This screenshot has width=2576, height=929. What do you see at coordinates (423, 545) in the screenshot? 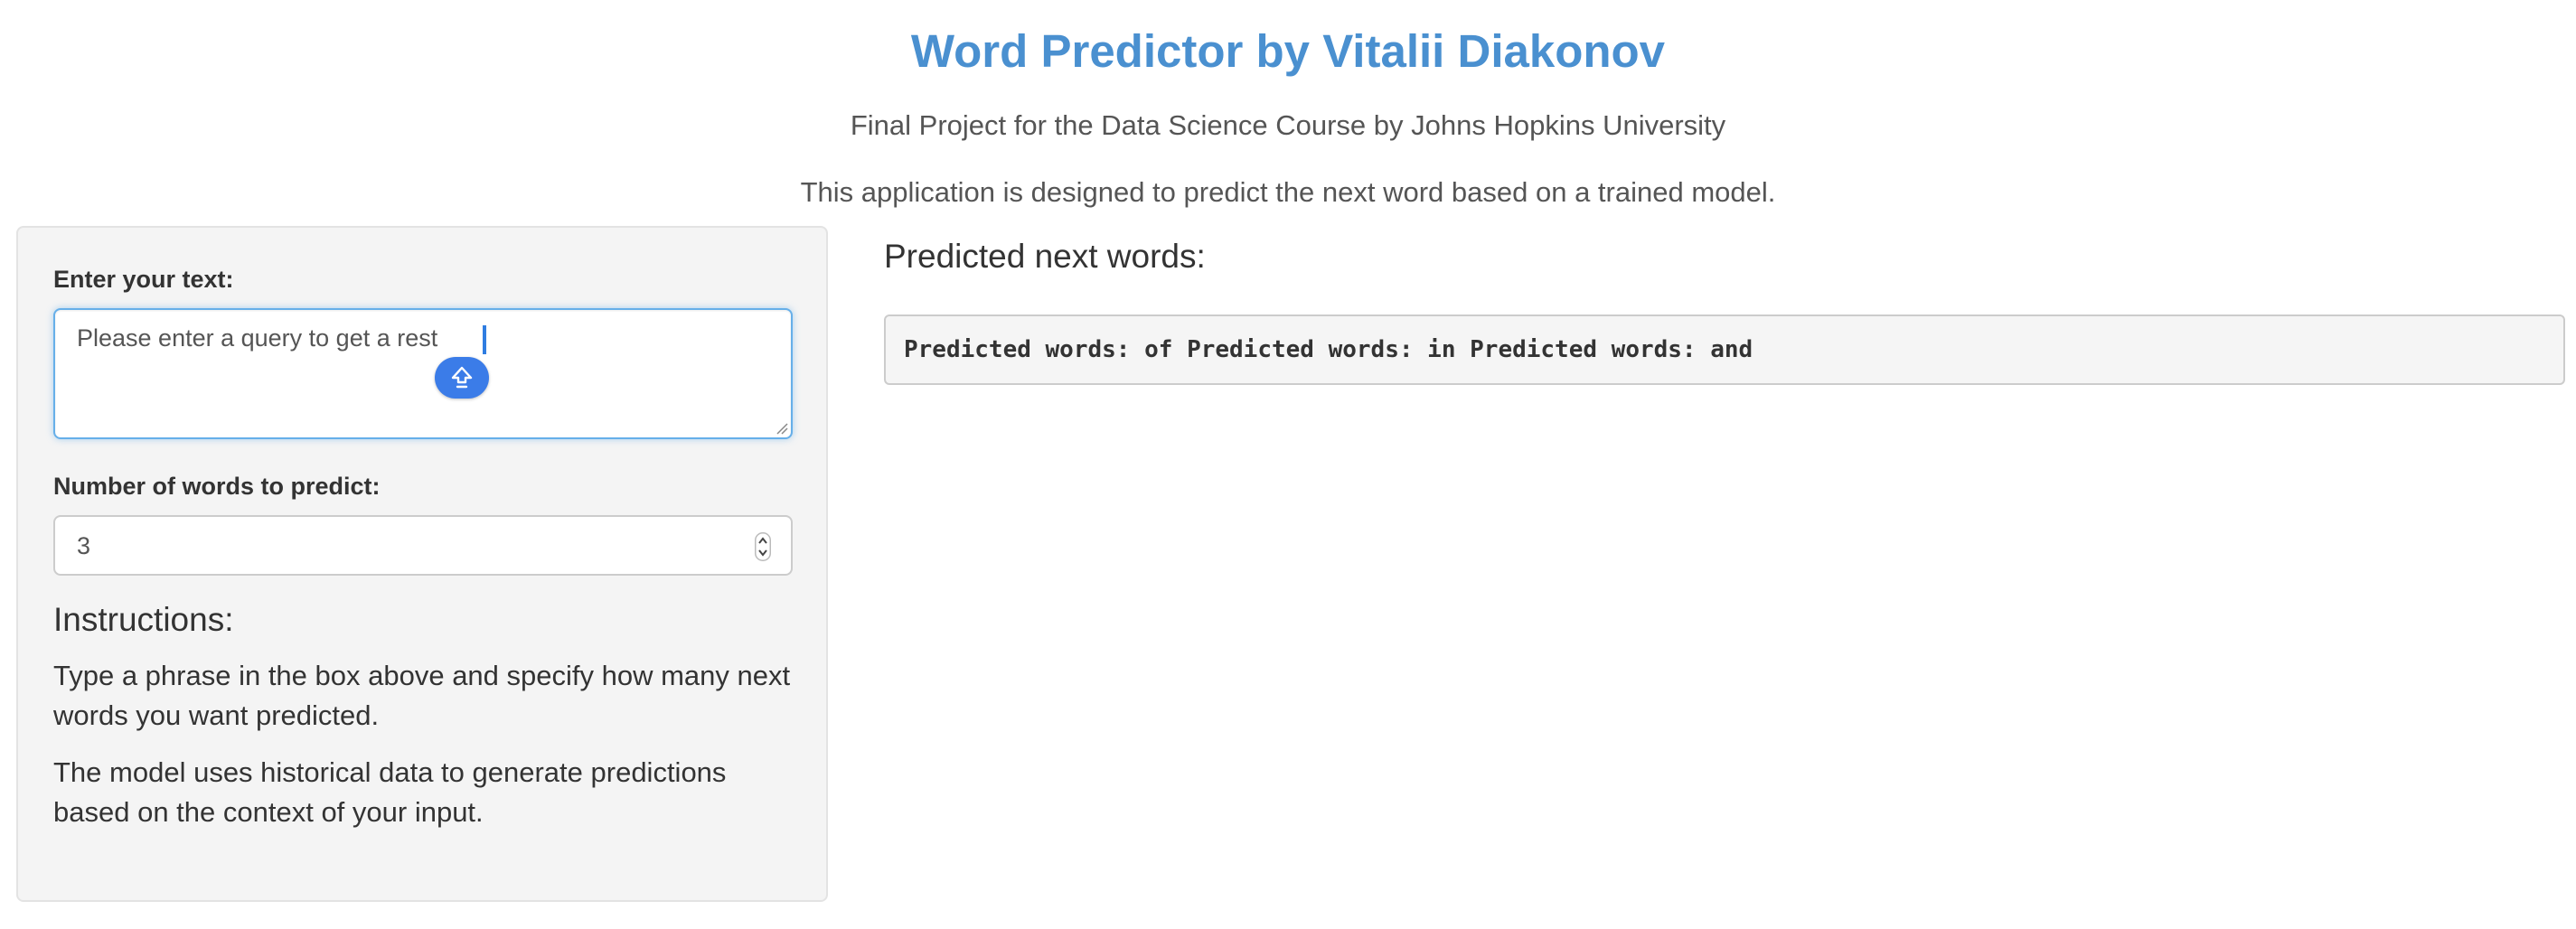
I see `words-count-input: 3` at bounding box center [423, 545].